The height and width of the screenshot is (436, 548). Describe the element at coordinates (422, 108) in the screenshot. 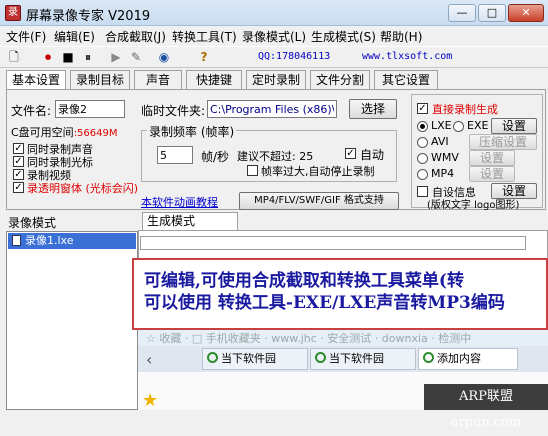

I see `direct-generate-checkbox: ✓` at that location.